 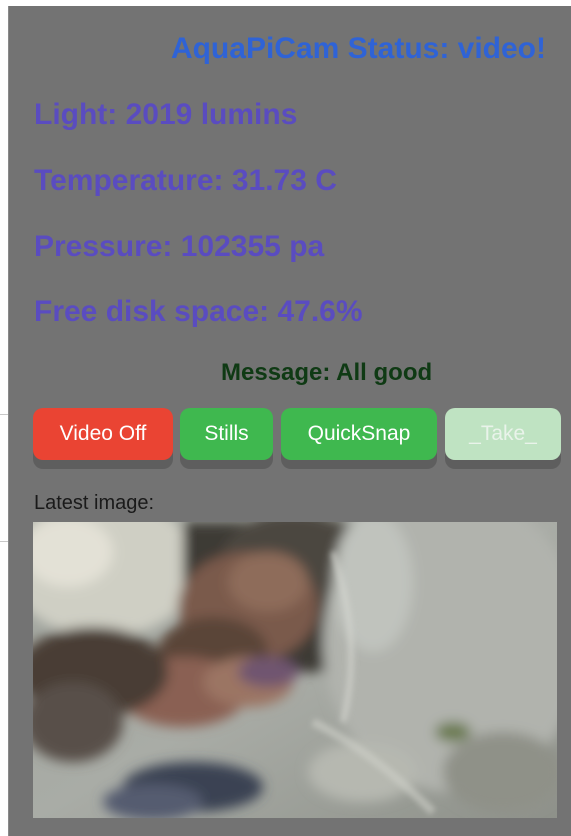 I want to click on status-message: Message: All good, so click(x=327, y=372).